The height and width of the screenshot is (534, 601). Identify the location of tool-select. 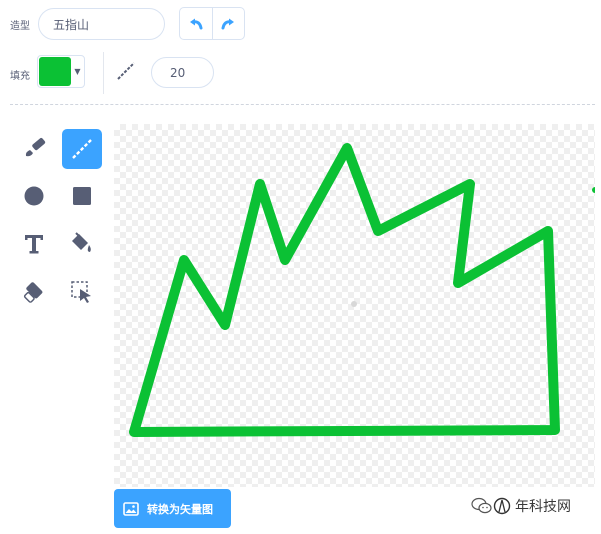
(82, 292).